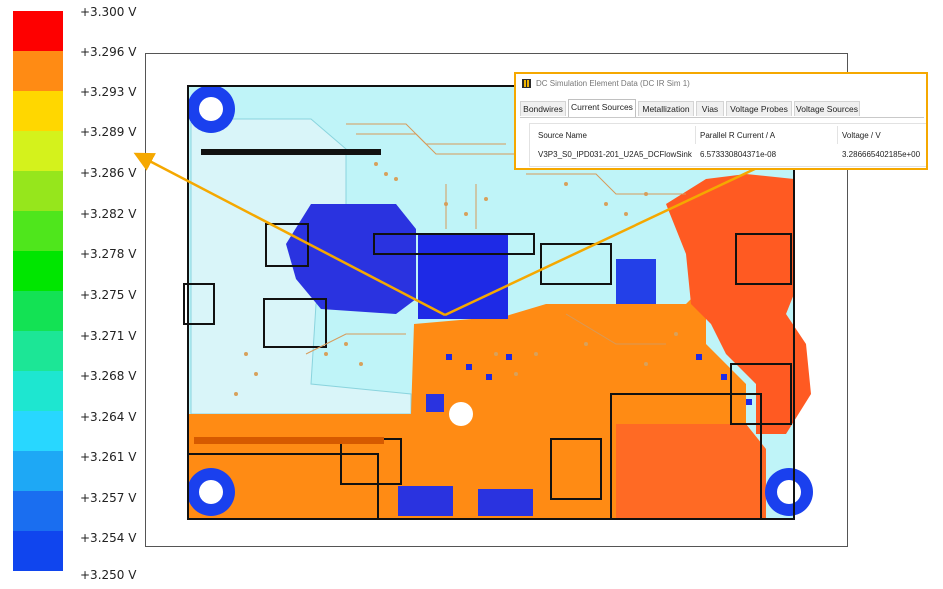  Describe the element at coordinates (461, 414) in the screenshot. I see `mounting-hole-center` at that location.